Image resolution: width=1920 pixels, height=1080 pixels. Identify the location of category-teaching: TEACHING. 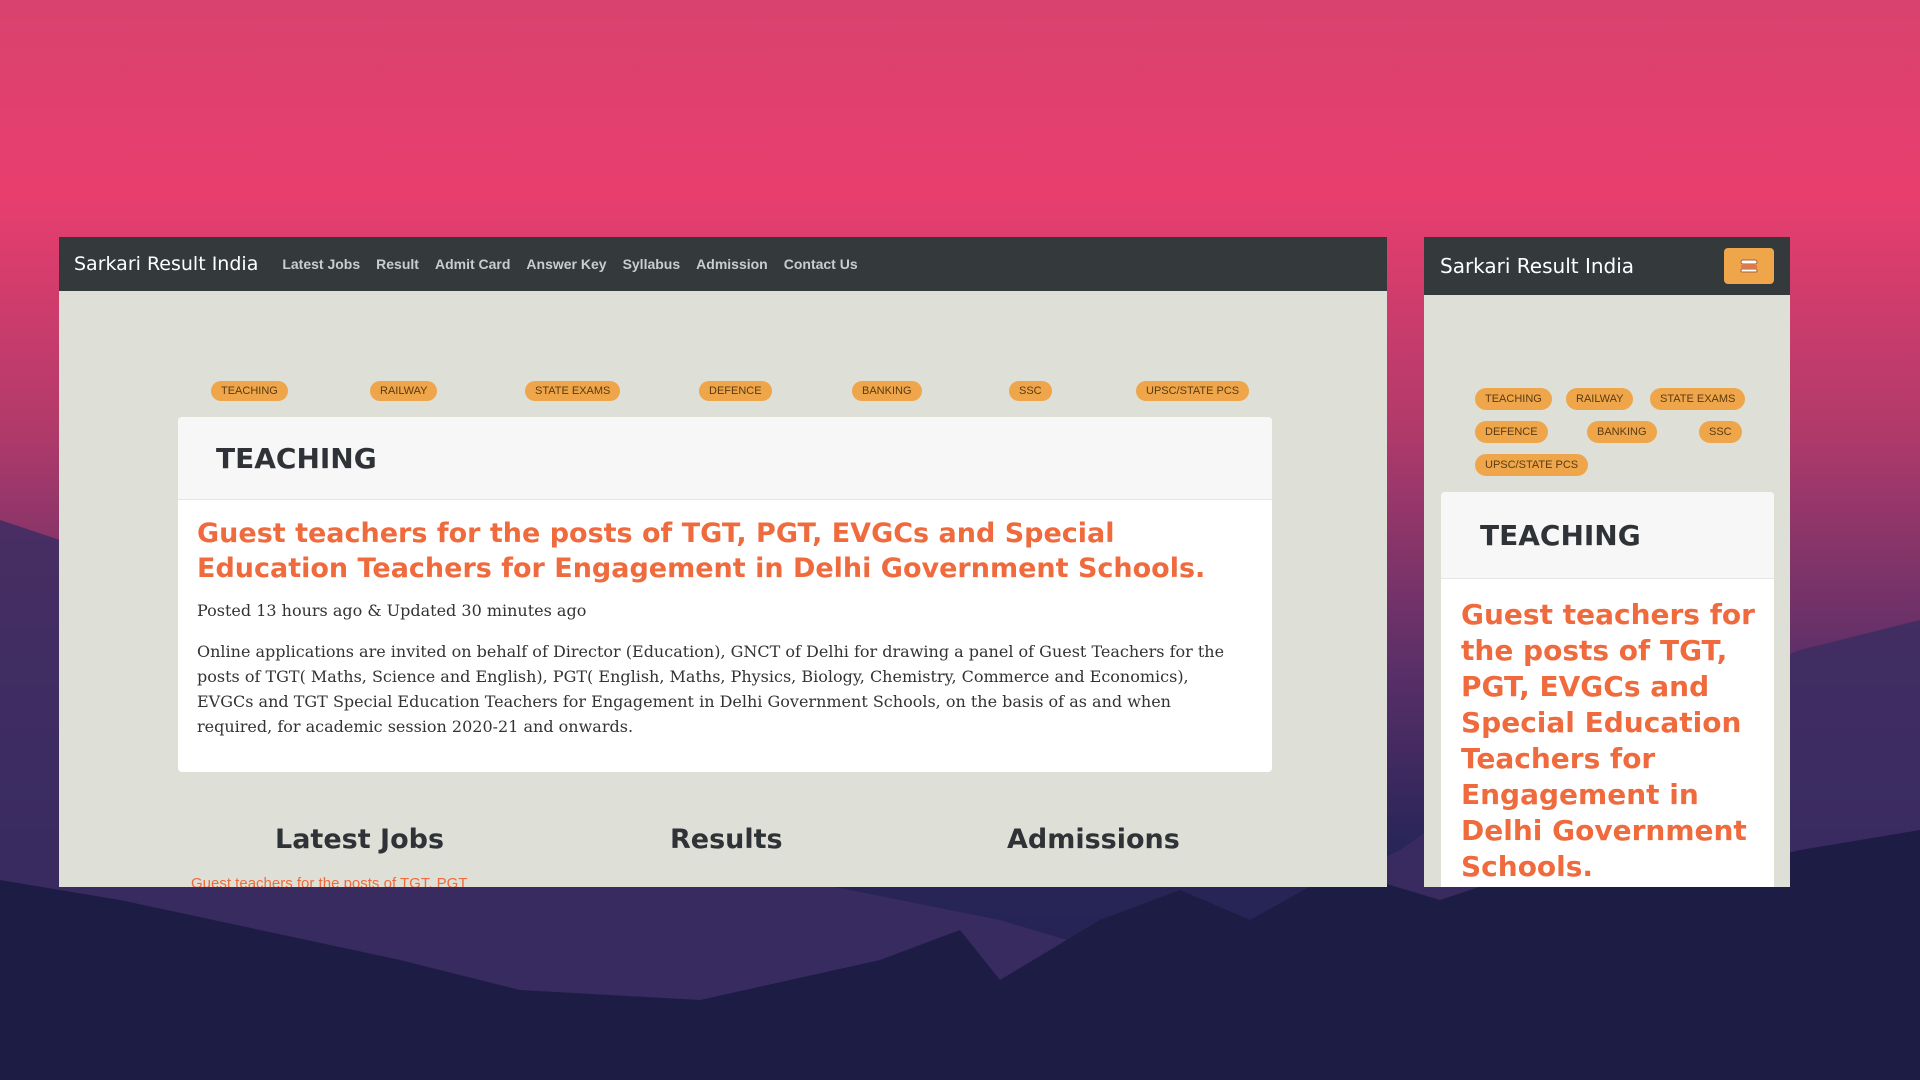
(249, 391).